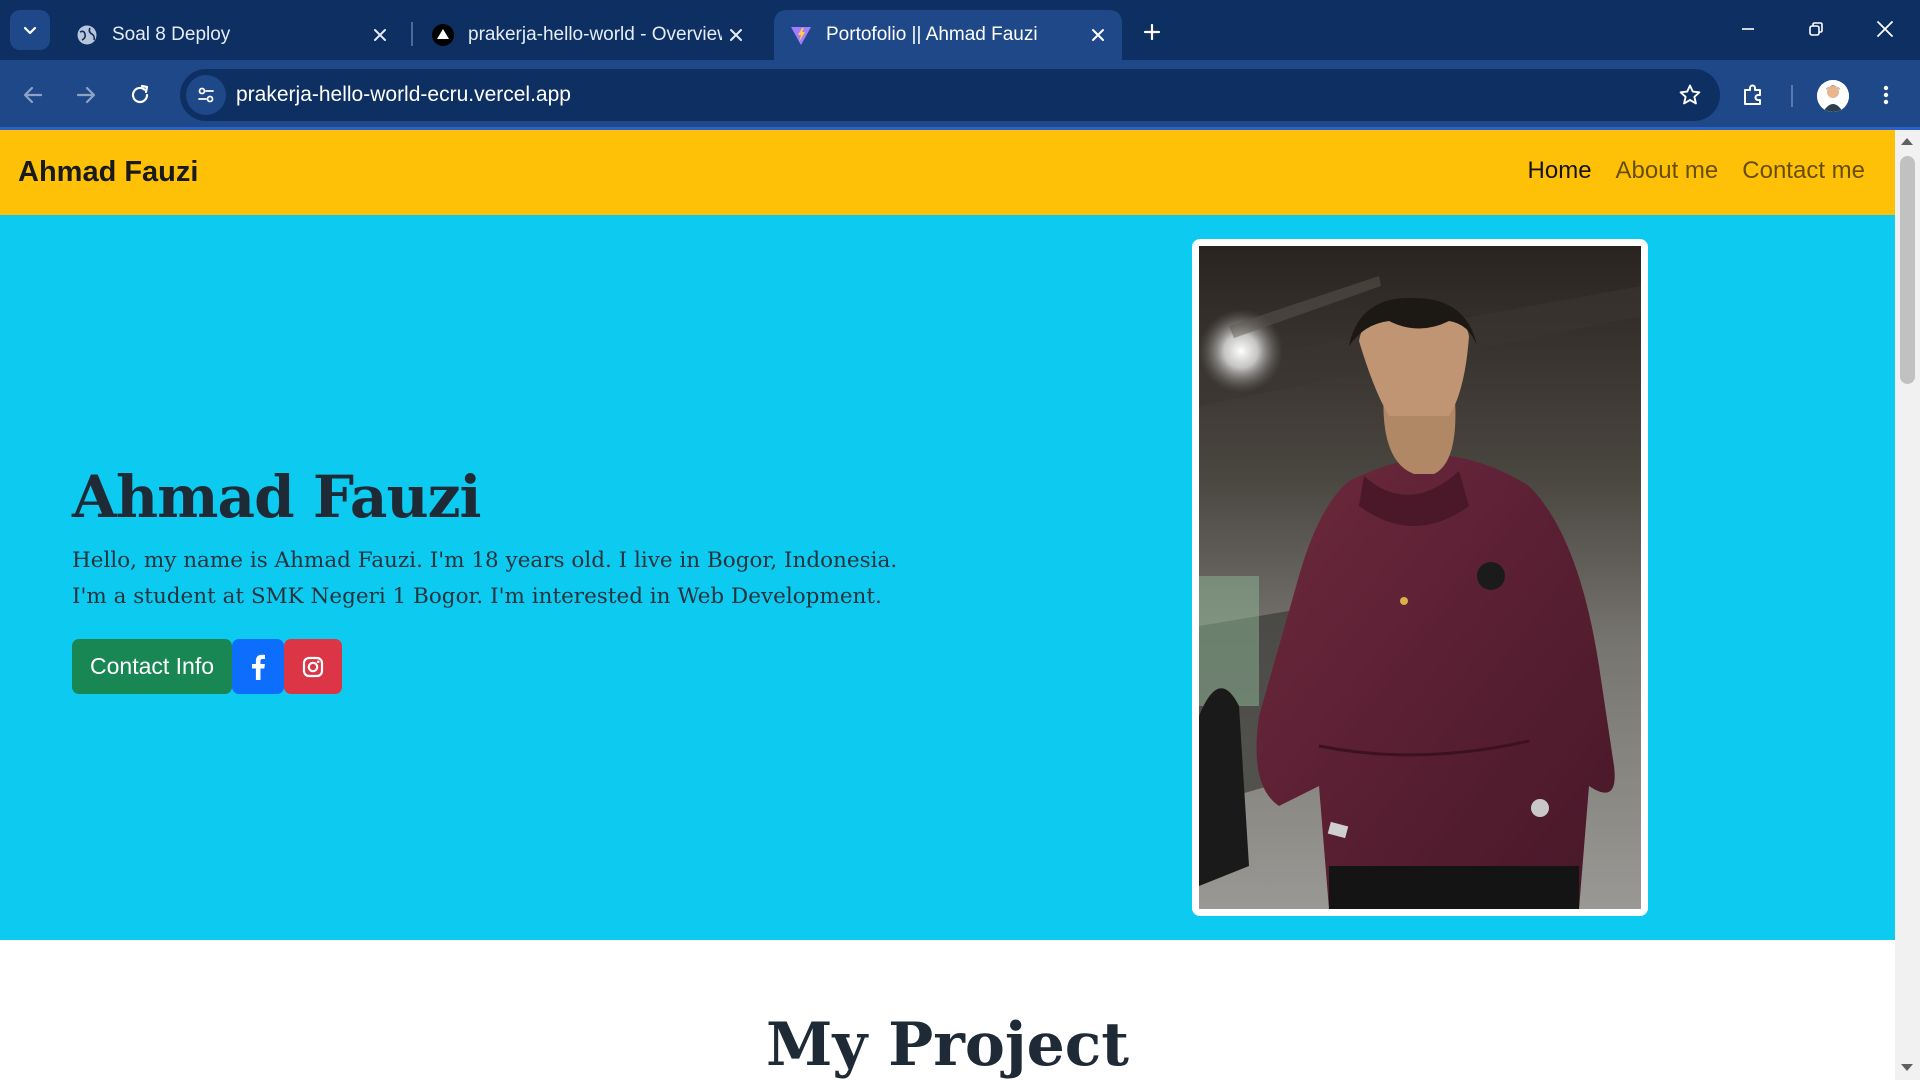 Image resolution: width=1920 pixels, height=1080 pixels. I want to click on arrow-left-icon, so click(33, 95).